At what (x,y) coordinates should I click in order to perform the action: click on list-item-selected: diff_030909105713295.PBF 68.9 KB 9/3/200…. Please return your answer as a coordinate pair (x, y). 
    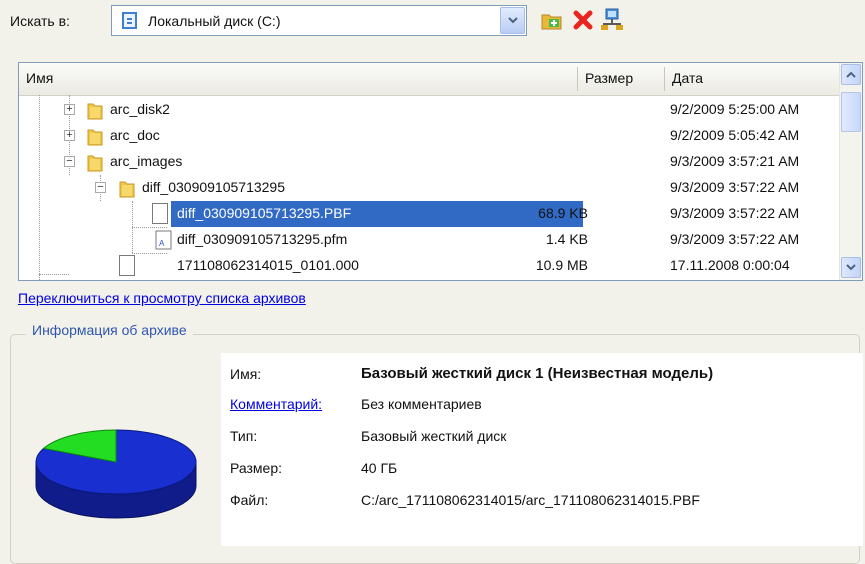
    Looking at the image, I should click on (430, 214).